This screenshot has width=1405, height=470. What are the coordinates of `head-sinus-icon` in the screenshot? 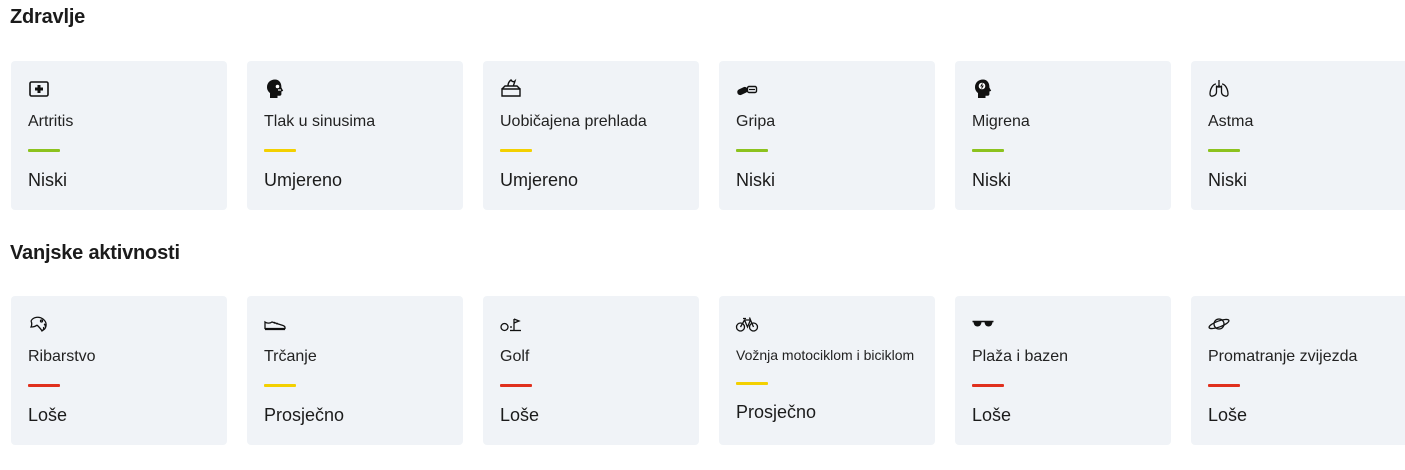 It's located at (275, 89).